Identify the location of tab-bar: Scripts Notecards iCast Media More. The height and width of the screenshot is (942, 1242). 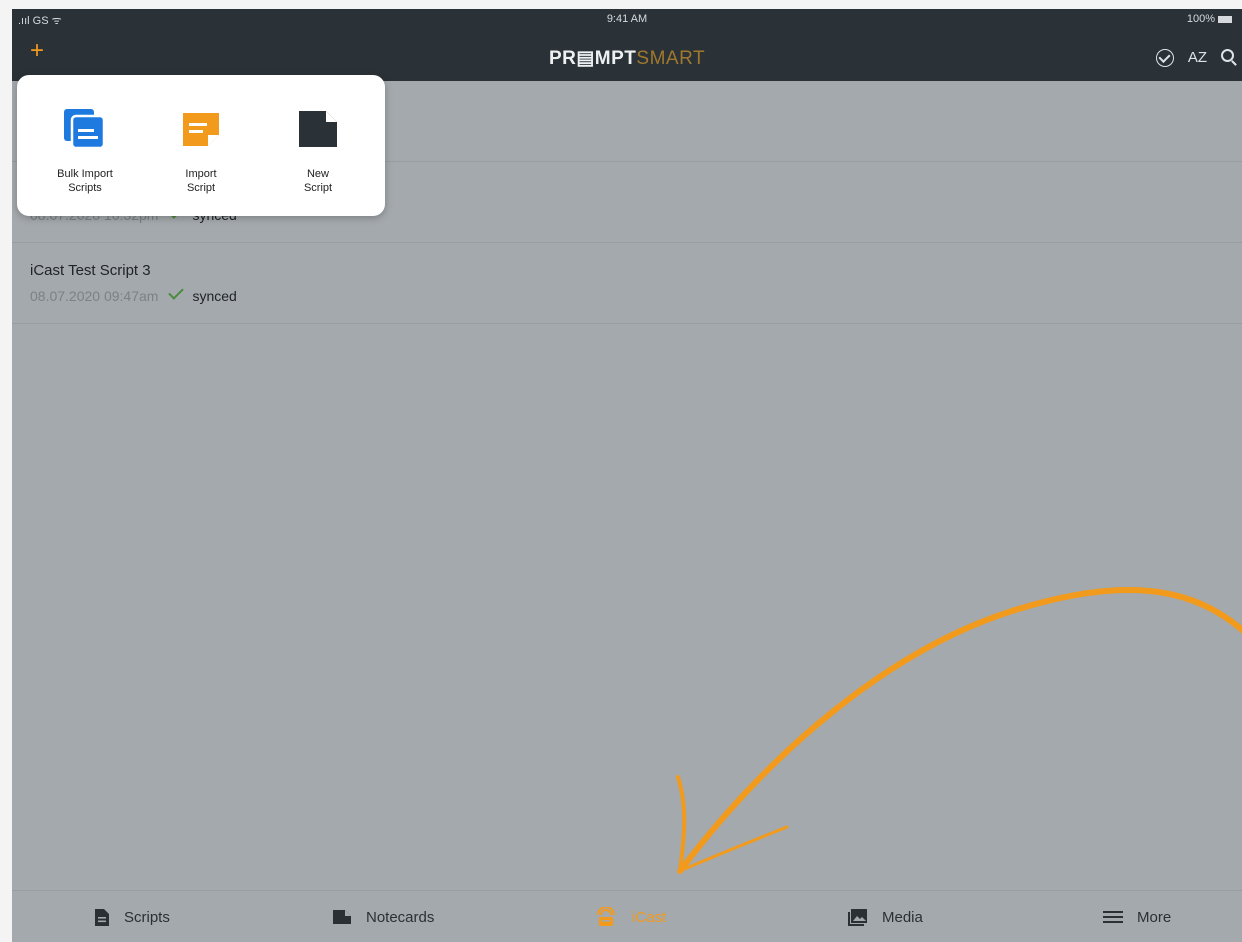
(627, 916).